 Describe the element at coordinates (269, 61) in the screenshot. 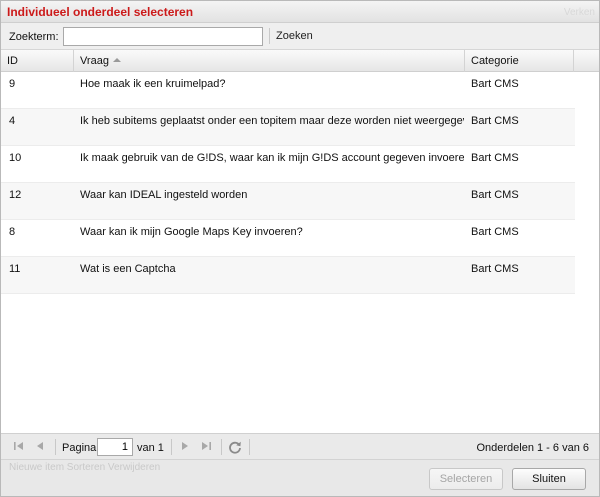

I see `column-header-vraag: Vraag` at that location.